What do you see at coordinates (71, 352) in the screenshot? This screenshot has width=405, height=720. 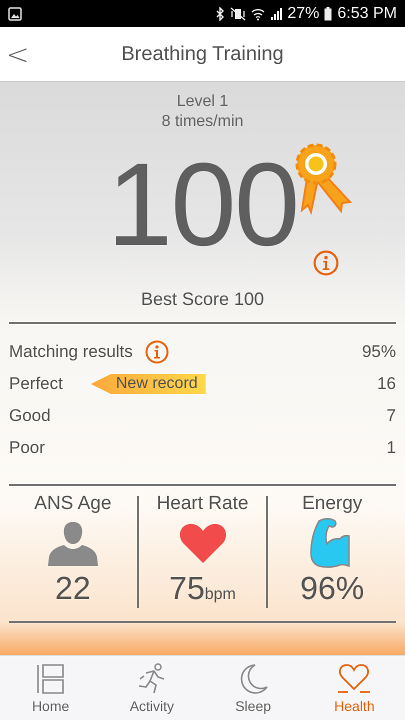 I see `result-label: Matching results` at bounding box center [71, 352].